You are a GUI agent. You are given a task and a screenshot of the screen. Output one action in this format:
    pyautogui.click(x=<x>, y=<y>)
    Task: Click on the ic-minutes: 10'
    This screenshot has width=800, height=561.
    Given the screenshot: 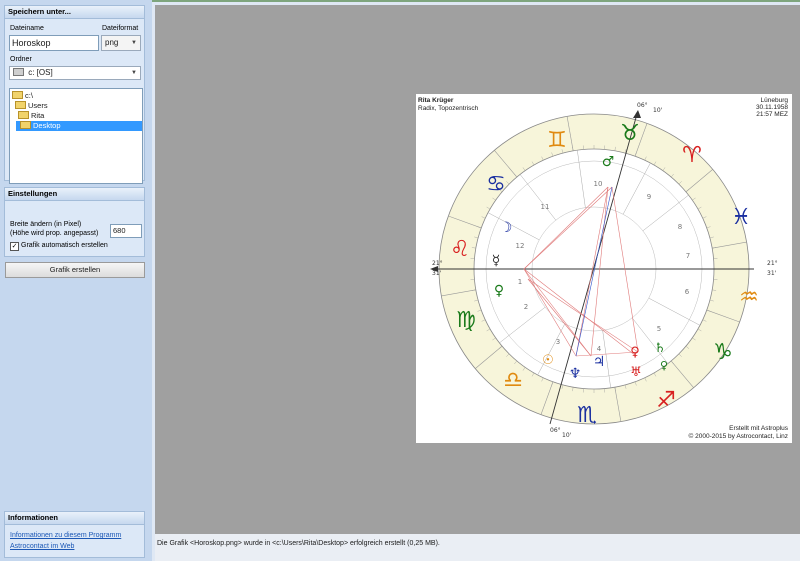 What is the action you would take?
    pyautogui.click(x=567, y=435)
    